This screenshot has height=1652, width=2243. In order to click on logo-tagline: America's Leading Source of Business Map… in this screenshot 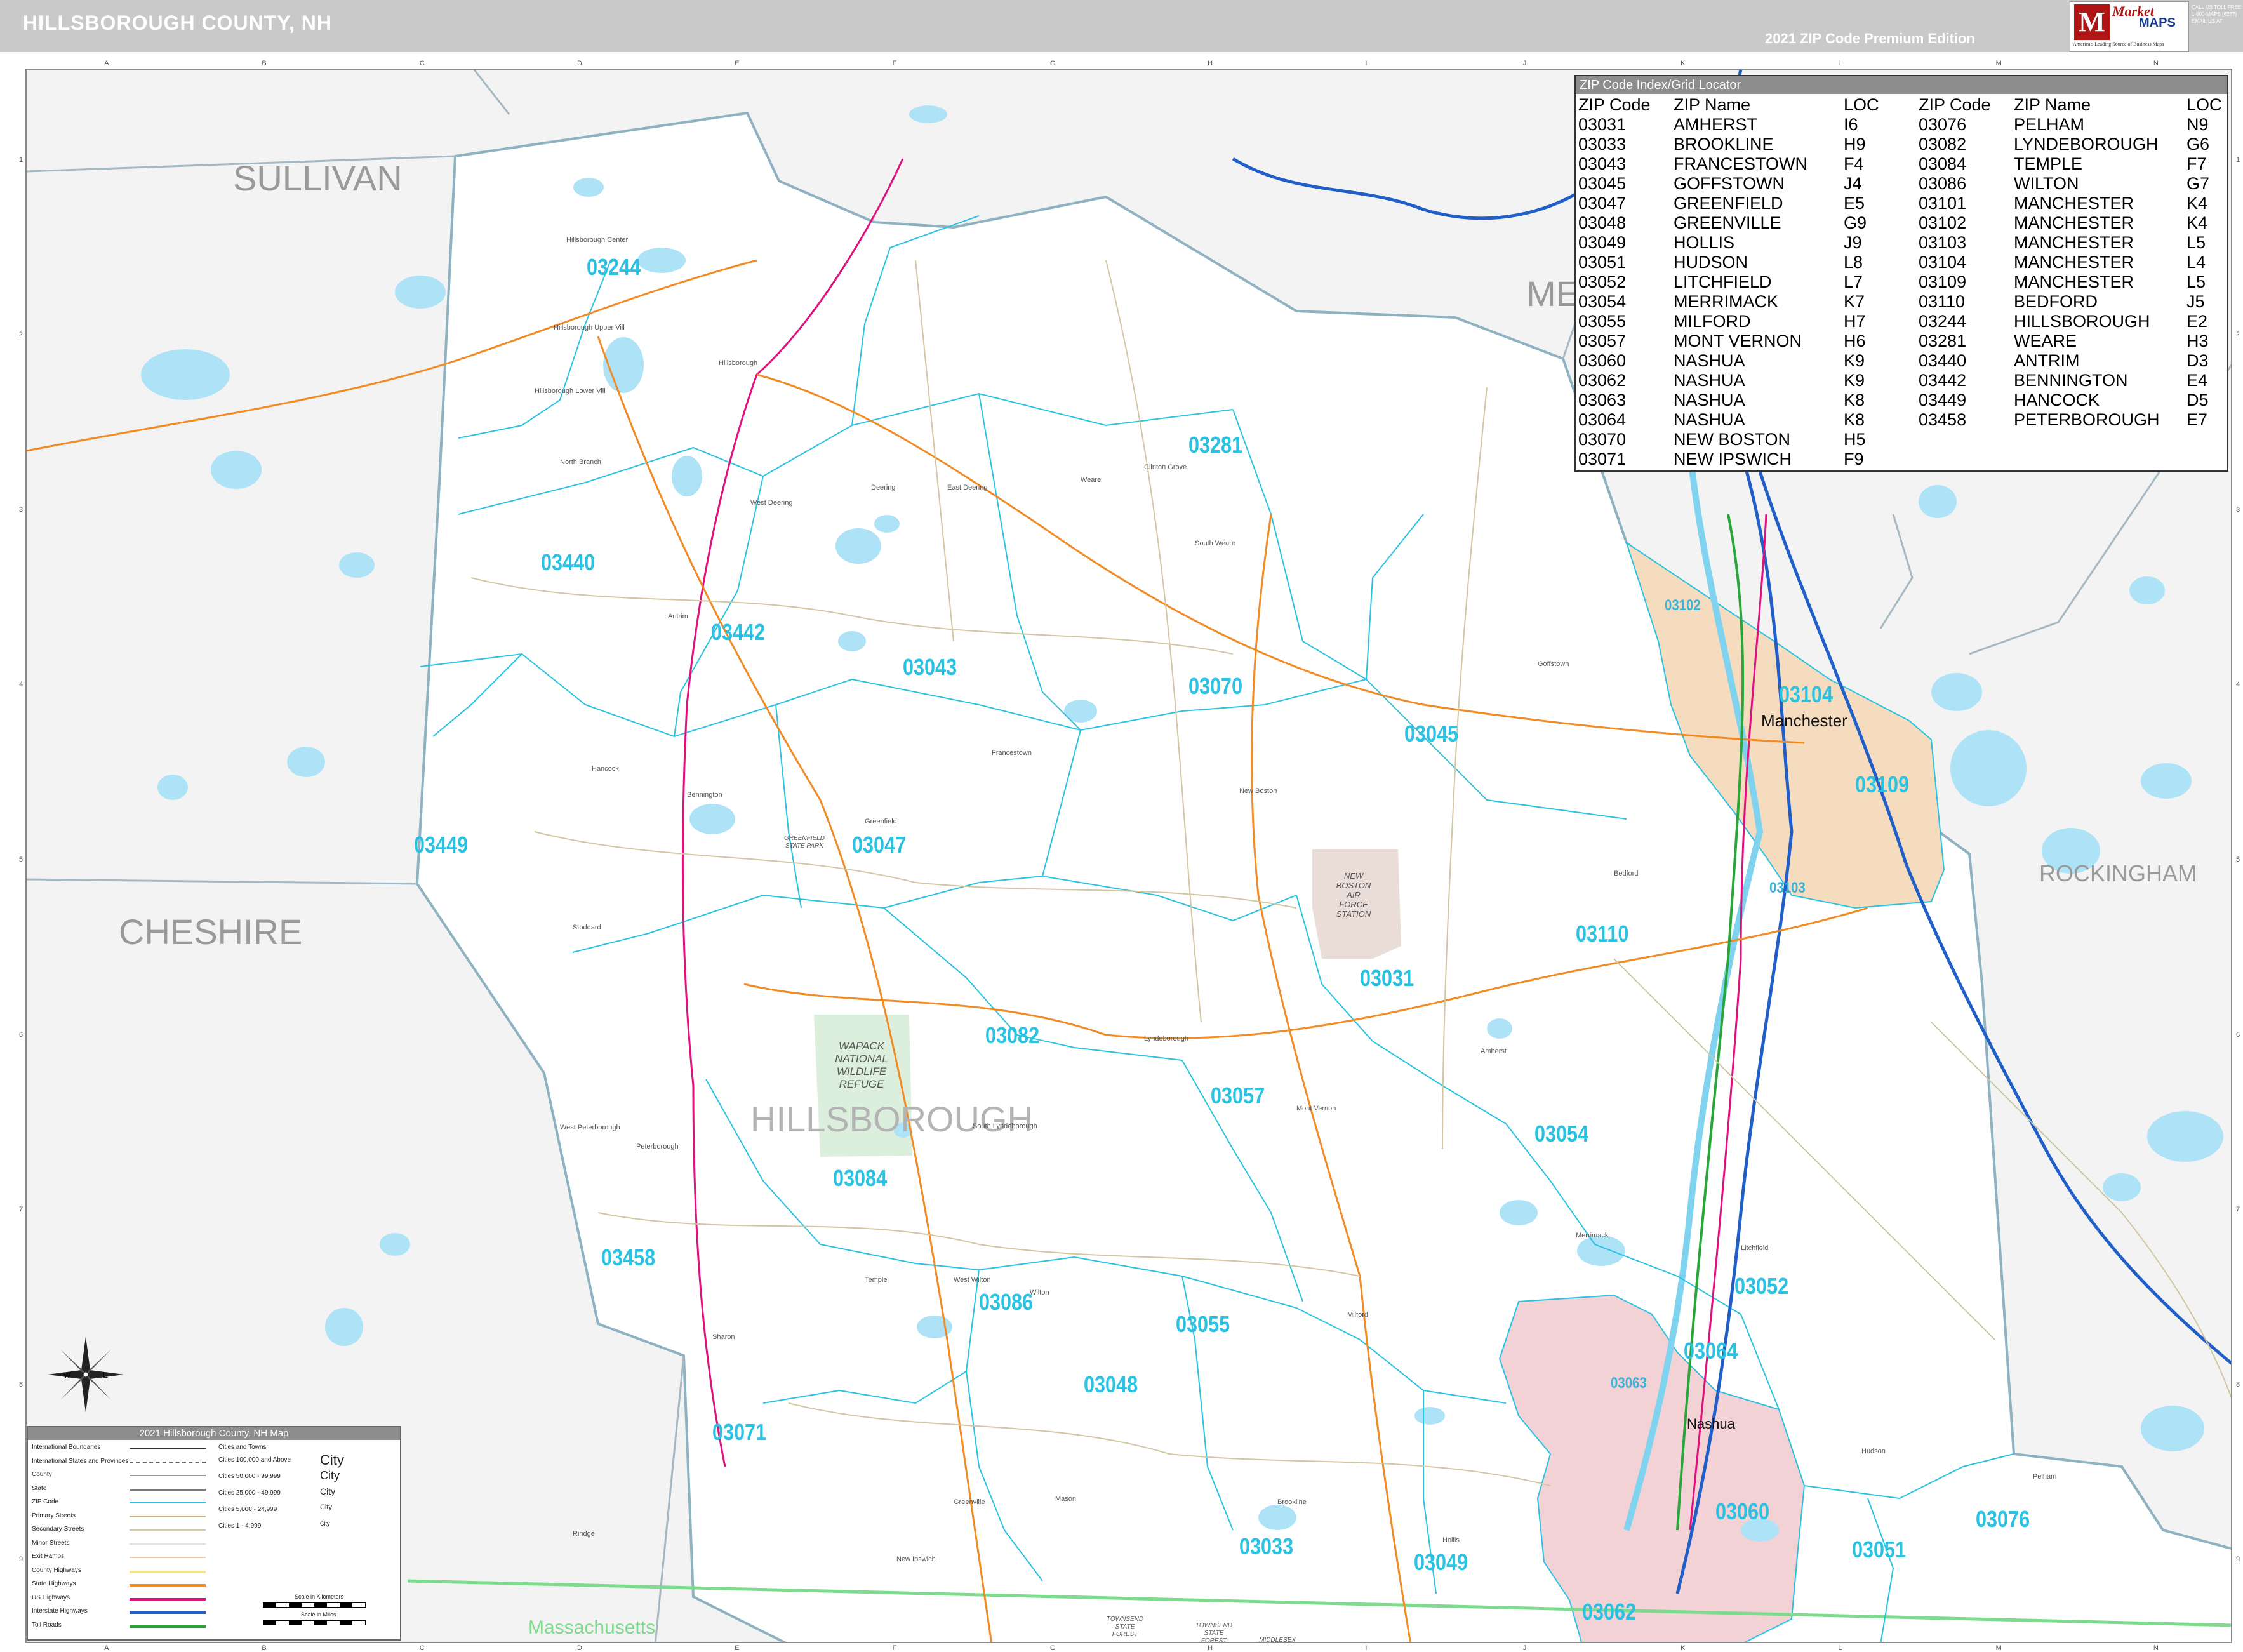, I will do `click(2118, 44)`.